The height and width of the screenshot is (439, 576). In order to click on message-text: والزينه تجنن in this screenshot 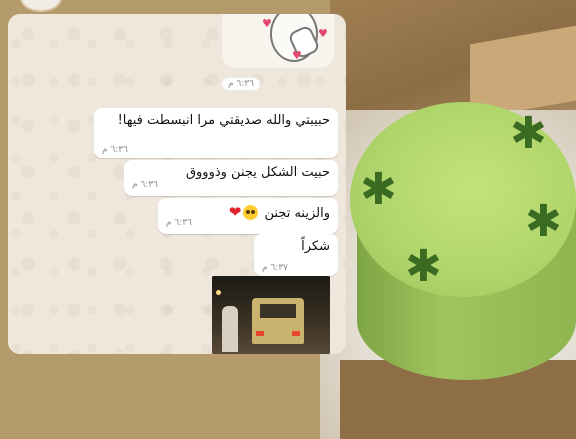, I will do `click(297, 213)`.